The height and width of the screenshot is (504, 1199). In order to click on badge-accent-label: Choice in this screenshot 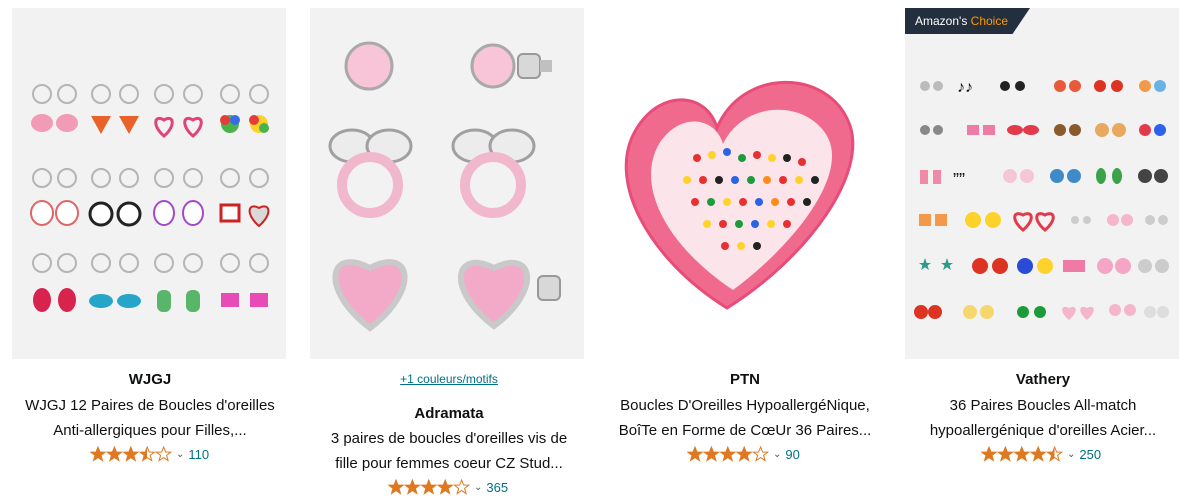, I will do `click(989, 21)`.